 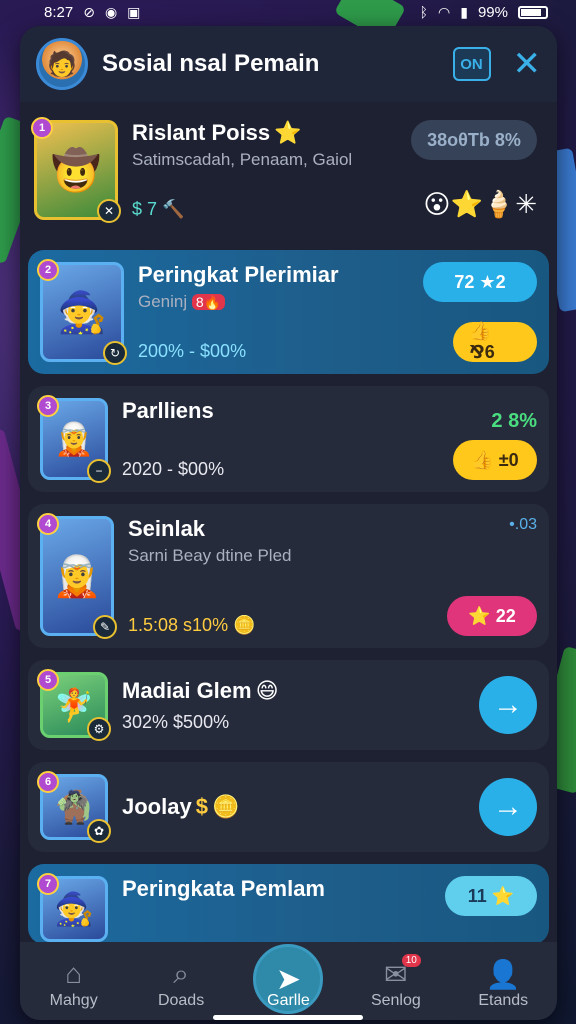 What do you see at coordinates (99, 831) in the screenshot?
I see `leaf-icon: ✿` at bounding box center [99, 831].